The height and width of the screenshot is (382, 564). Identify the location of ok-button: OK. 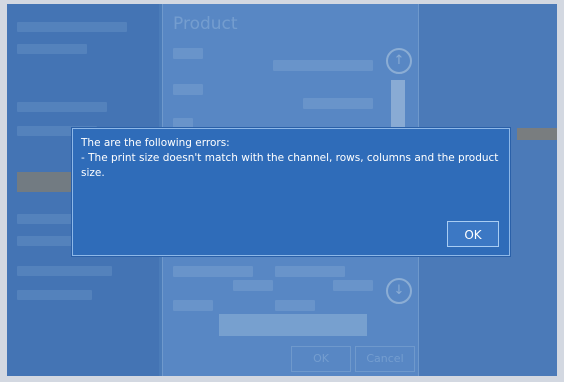
(473, 234).